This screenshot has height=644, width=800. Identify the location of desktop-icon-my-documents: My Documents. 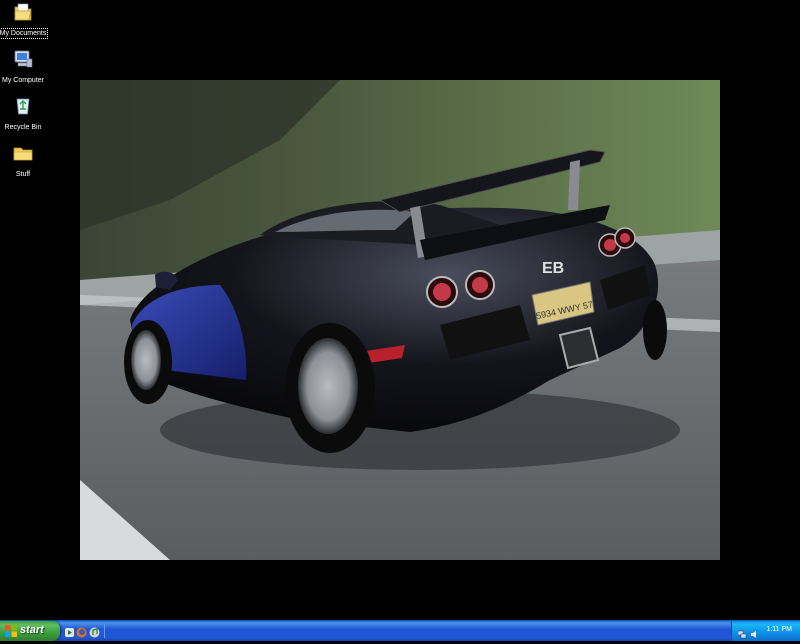
(26, 21).